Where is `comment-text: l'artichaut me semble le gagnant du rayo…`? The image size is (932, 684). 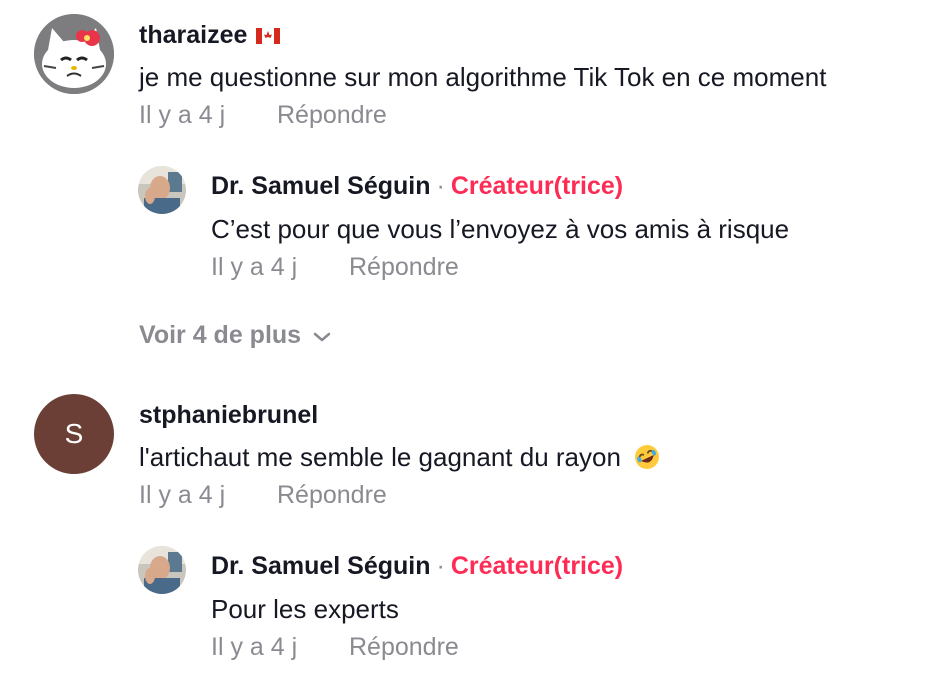
comment-text: l'artichaut me semble le gagnant du rayo… is located at coordinates (399, 459).